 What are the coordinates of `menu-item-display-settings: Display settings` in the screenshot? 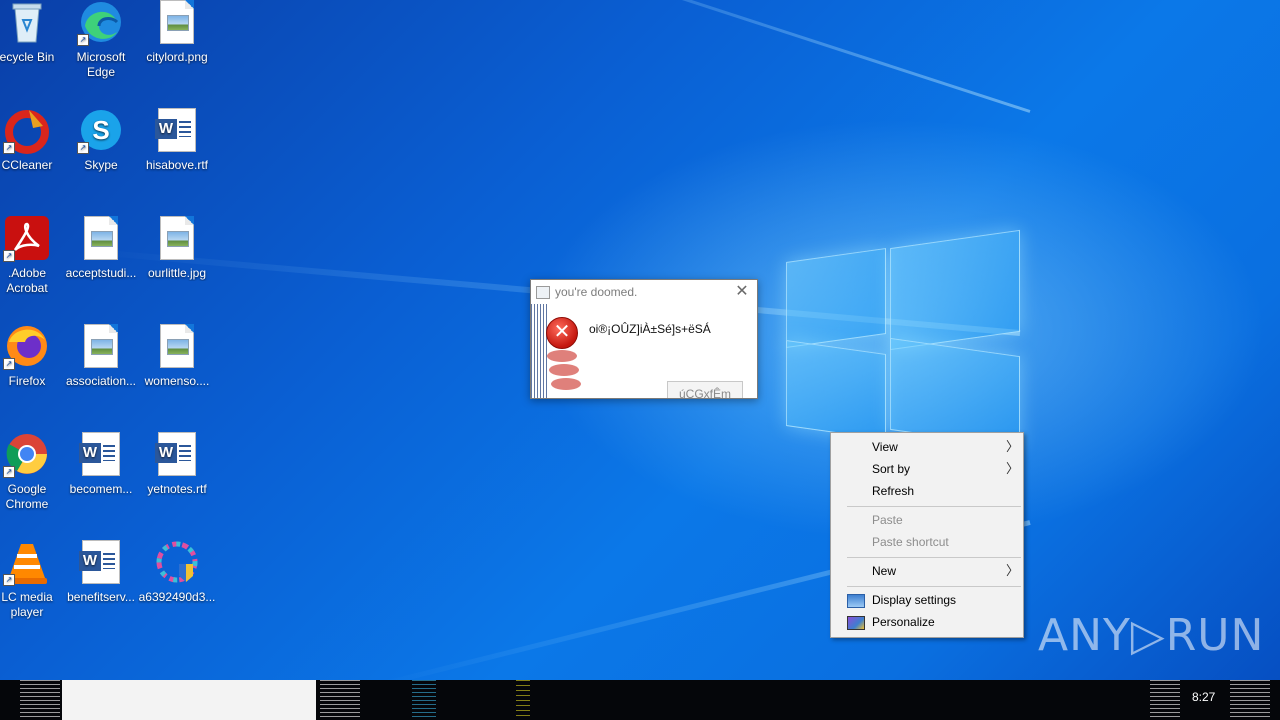 It's located at (927, 600).